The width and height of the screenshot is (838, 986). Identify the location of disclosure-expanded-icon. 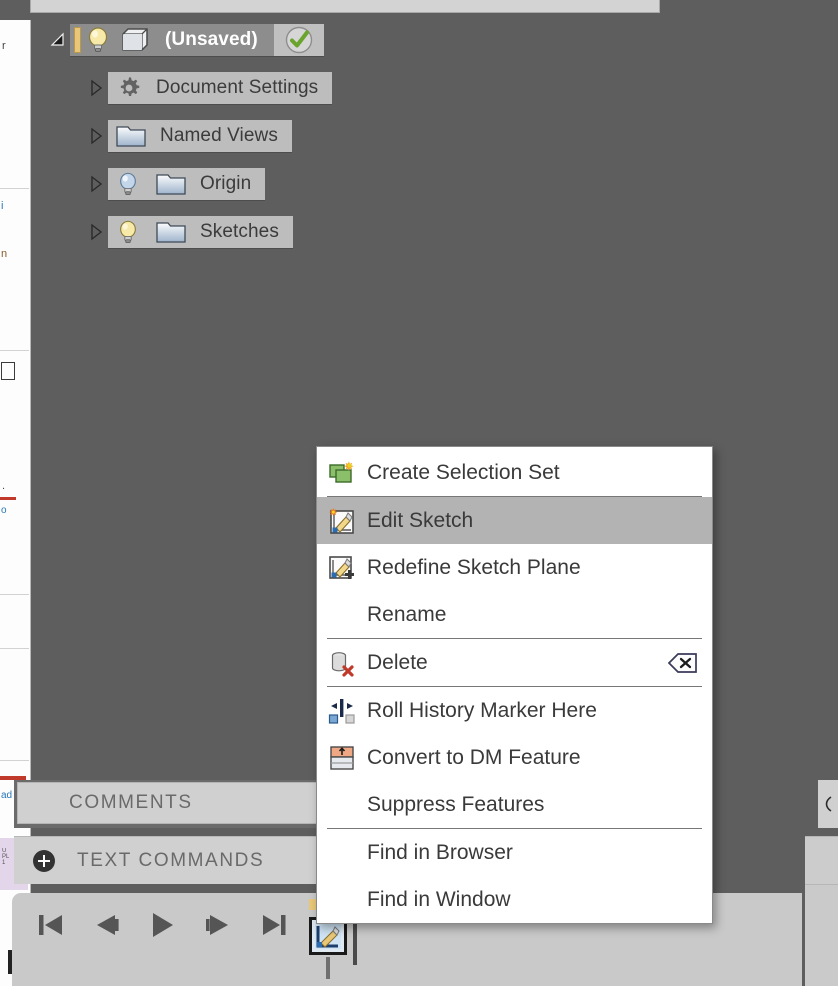
(58, 40).